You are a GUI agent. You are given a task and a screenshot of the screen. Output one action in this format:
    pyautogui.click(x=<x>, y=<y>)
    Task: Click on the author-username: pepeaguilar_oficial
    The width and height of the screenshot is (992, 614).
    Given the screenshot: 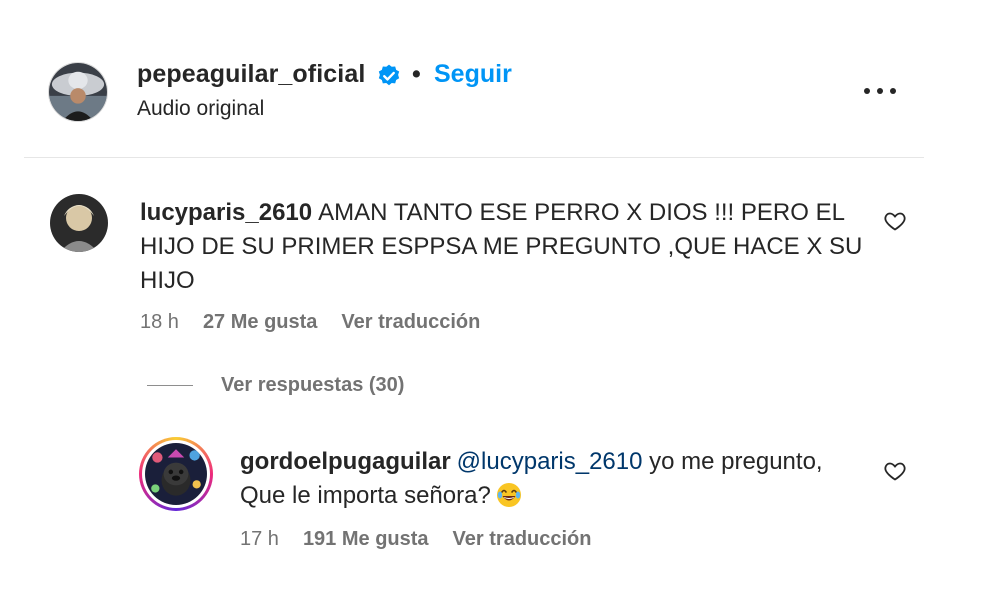 What is the action you would take?
    pyautogui.click(x=251, y=74)
    